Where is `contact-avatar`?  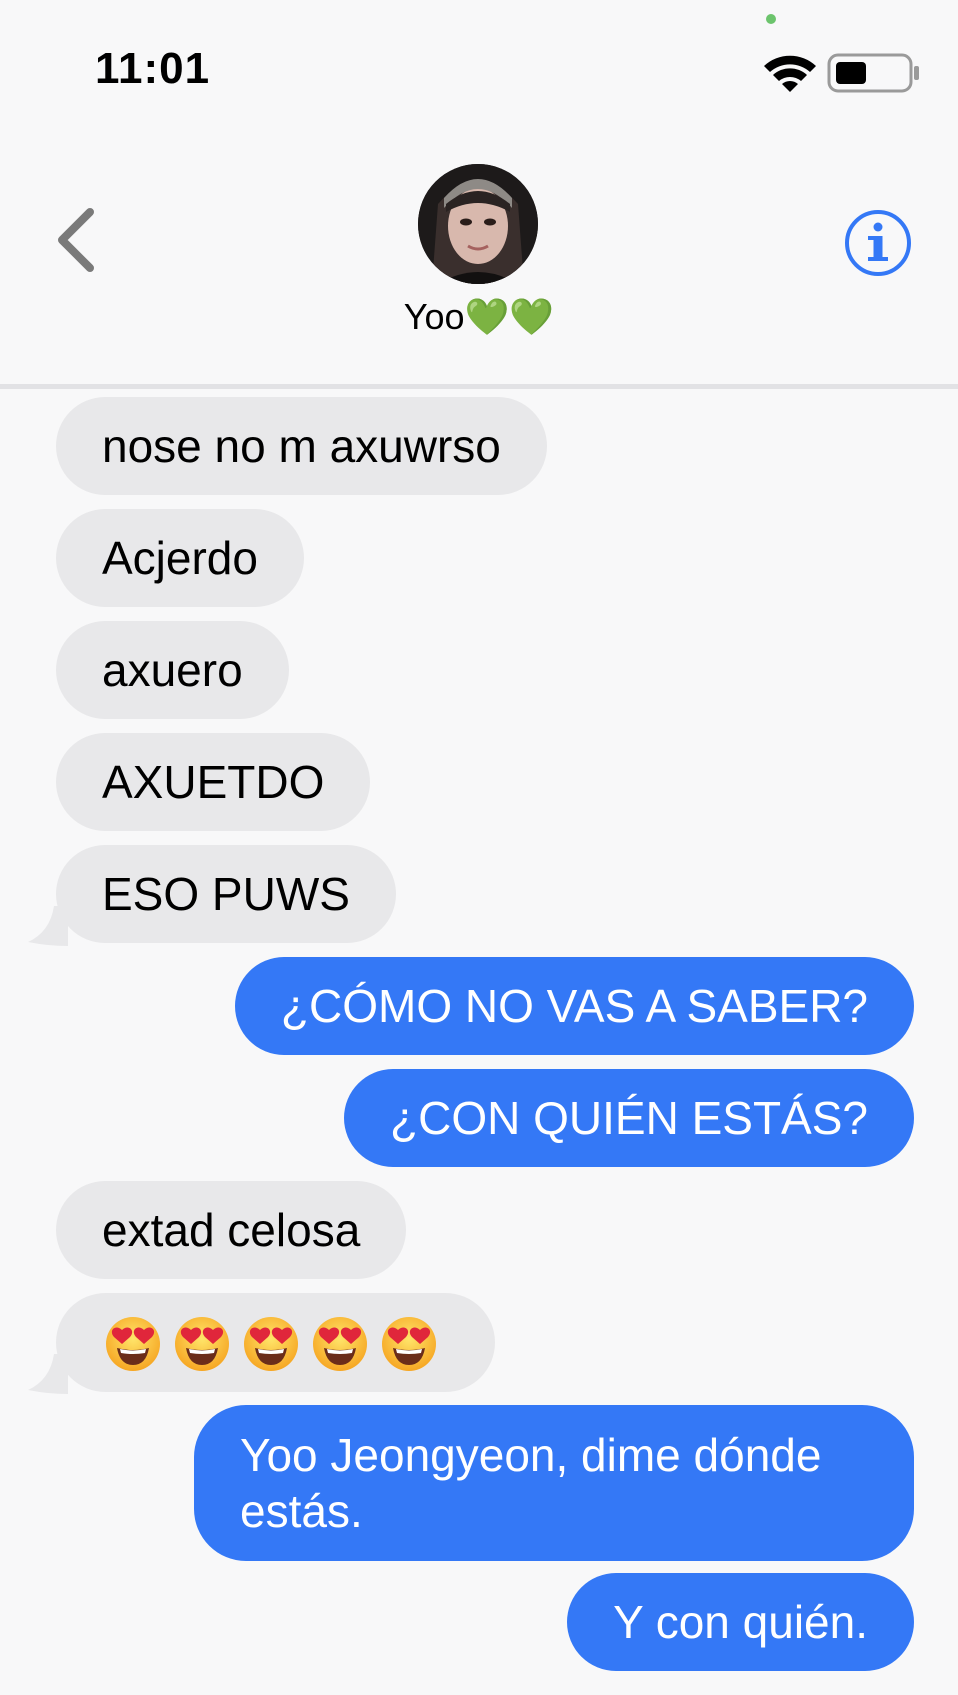 contact-avatar is located at coordinates (478, 224).